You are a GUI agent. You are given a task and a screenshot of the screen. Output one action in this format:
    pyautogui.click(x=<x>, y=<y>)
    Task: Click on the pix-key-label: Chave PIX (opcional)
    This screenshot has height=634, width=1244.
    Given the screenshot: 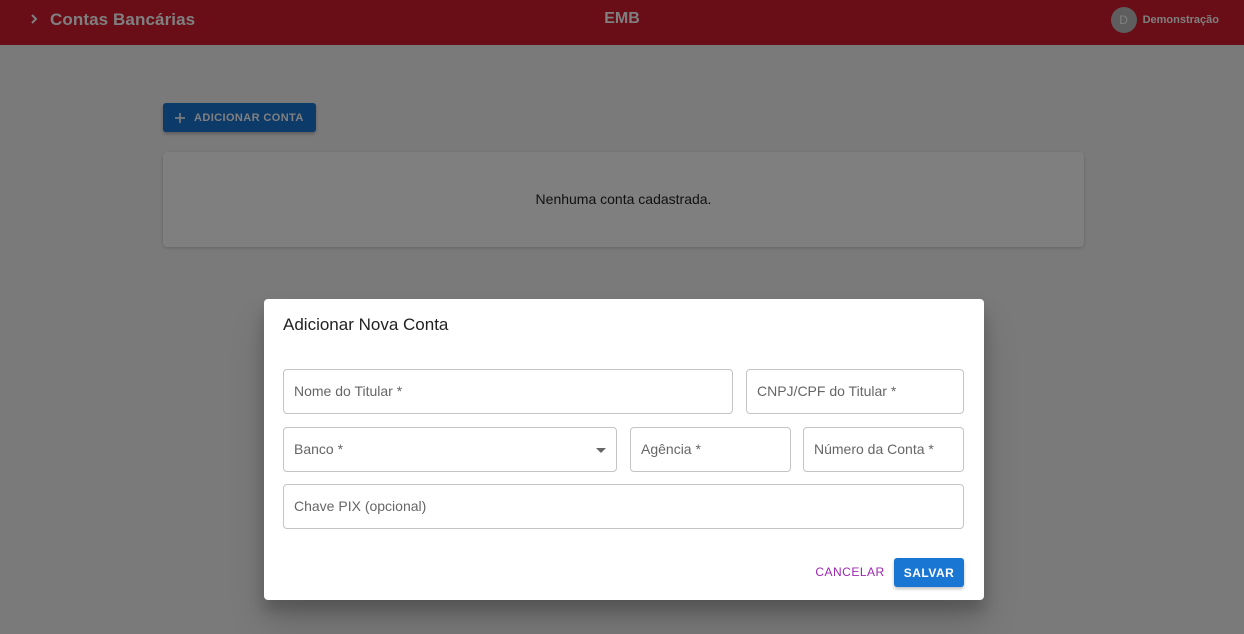 What is the action you would take?
    pyautogui.click(x=360, y=506)
    